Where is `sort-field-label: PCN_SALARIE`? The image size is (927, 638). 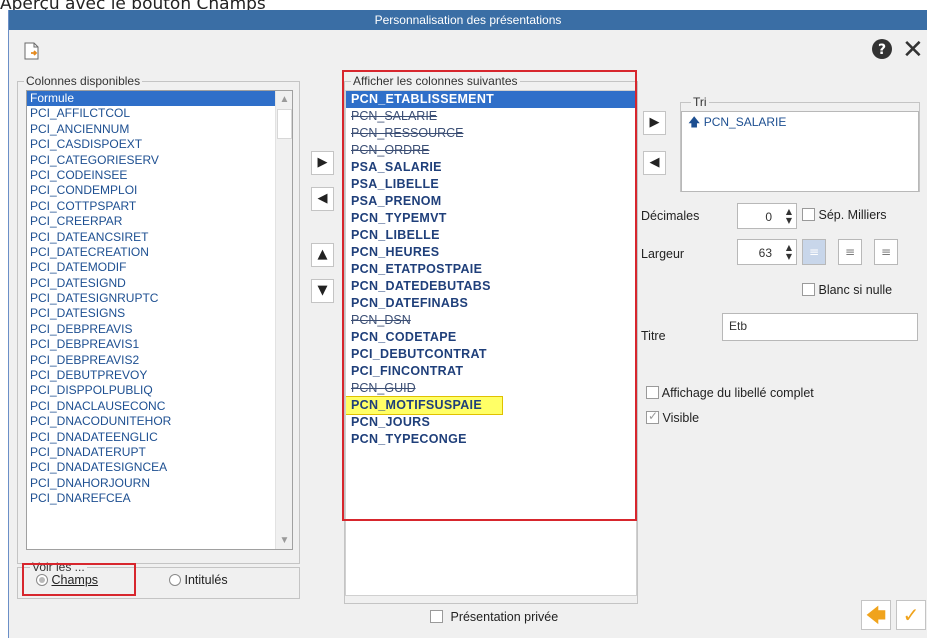 sort-field-label: PCN_SALARIE is located at coordinates (745, 122).